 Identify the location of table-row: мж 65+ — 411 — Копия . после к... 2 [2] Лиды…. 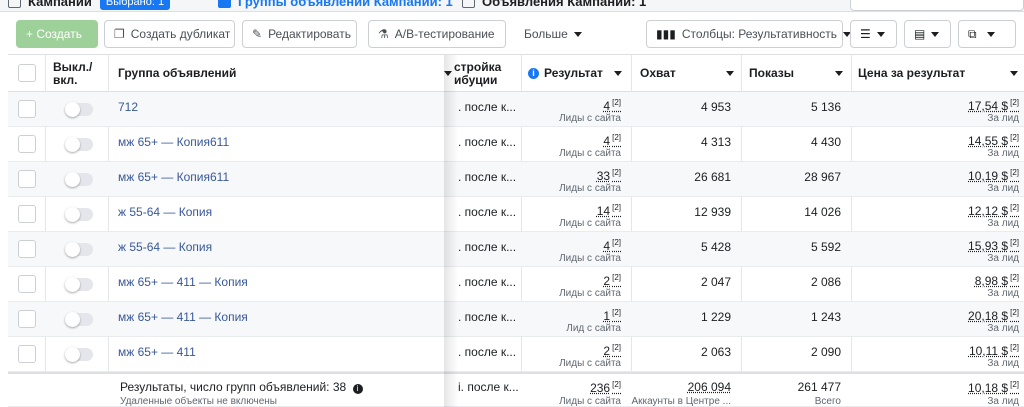
(516, 284).